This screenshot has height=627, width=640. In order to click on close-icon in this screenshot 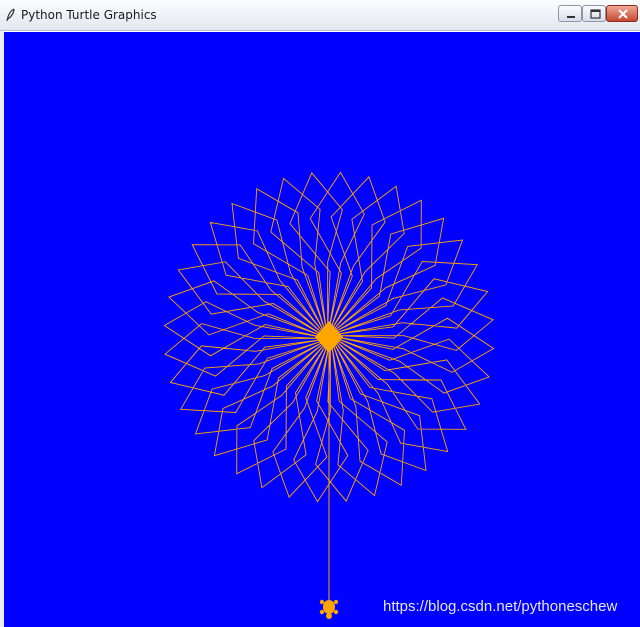, I will do `click(623, 14)`.